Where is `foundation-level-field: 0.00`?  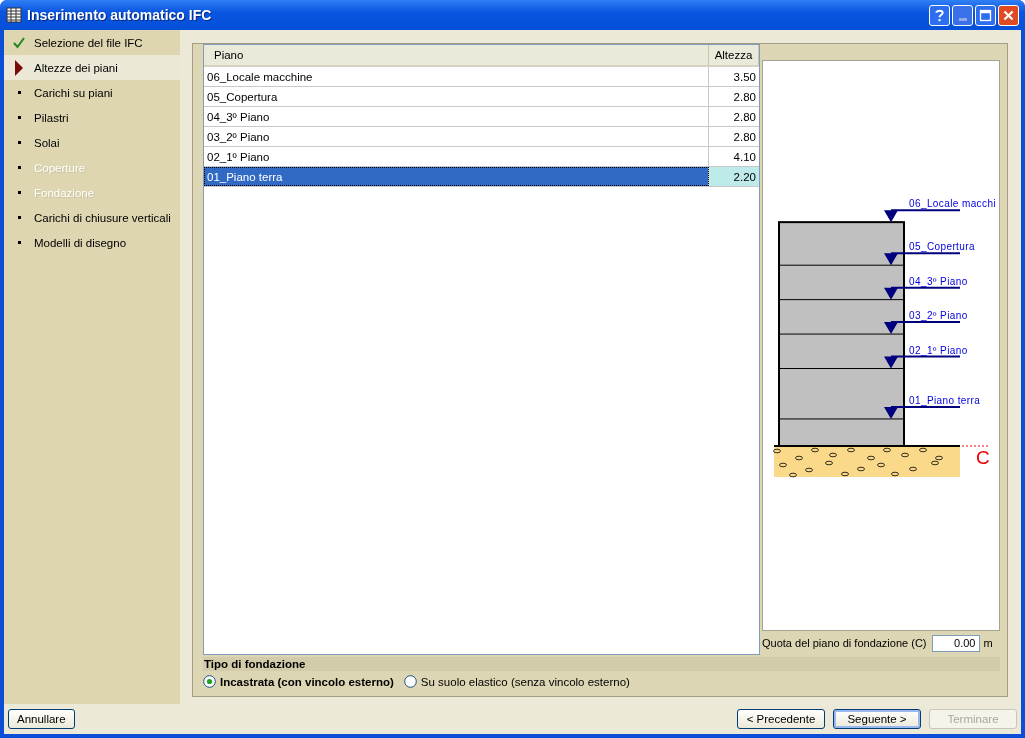
foundation-level-field: 0.00 is located at coordinates (955, 643).